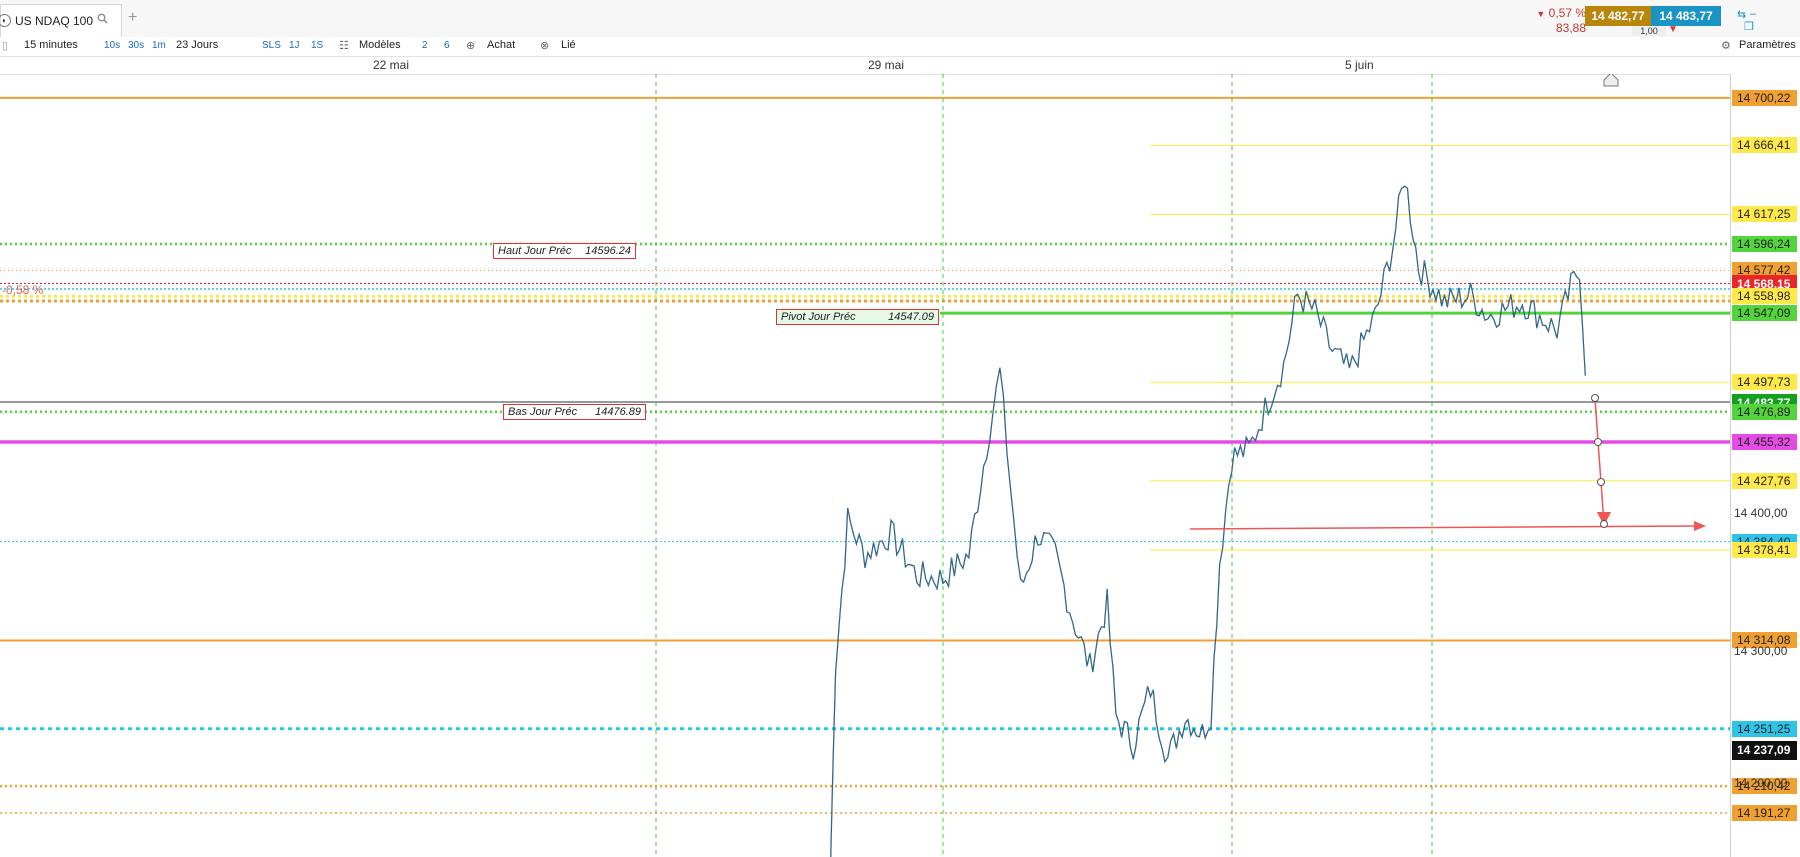 The image size is (1800, 857). I want to click on layout-6-button: 6, so click(447, 45).